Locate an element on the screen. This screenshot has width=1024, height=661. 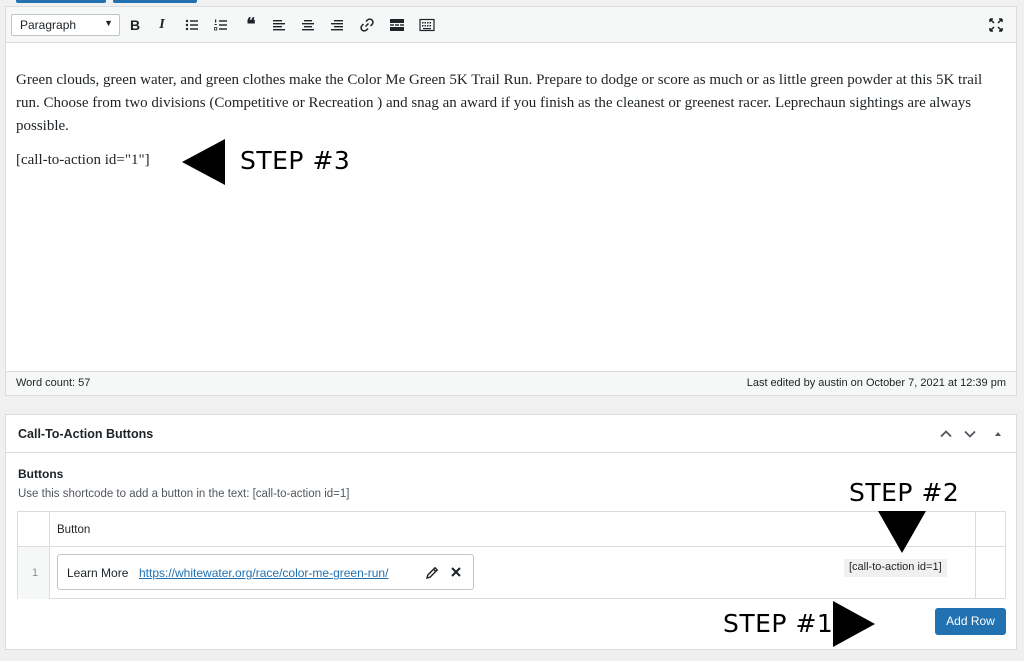
italic-icon: I is located at coordinates (162, 24).